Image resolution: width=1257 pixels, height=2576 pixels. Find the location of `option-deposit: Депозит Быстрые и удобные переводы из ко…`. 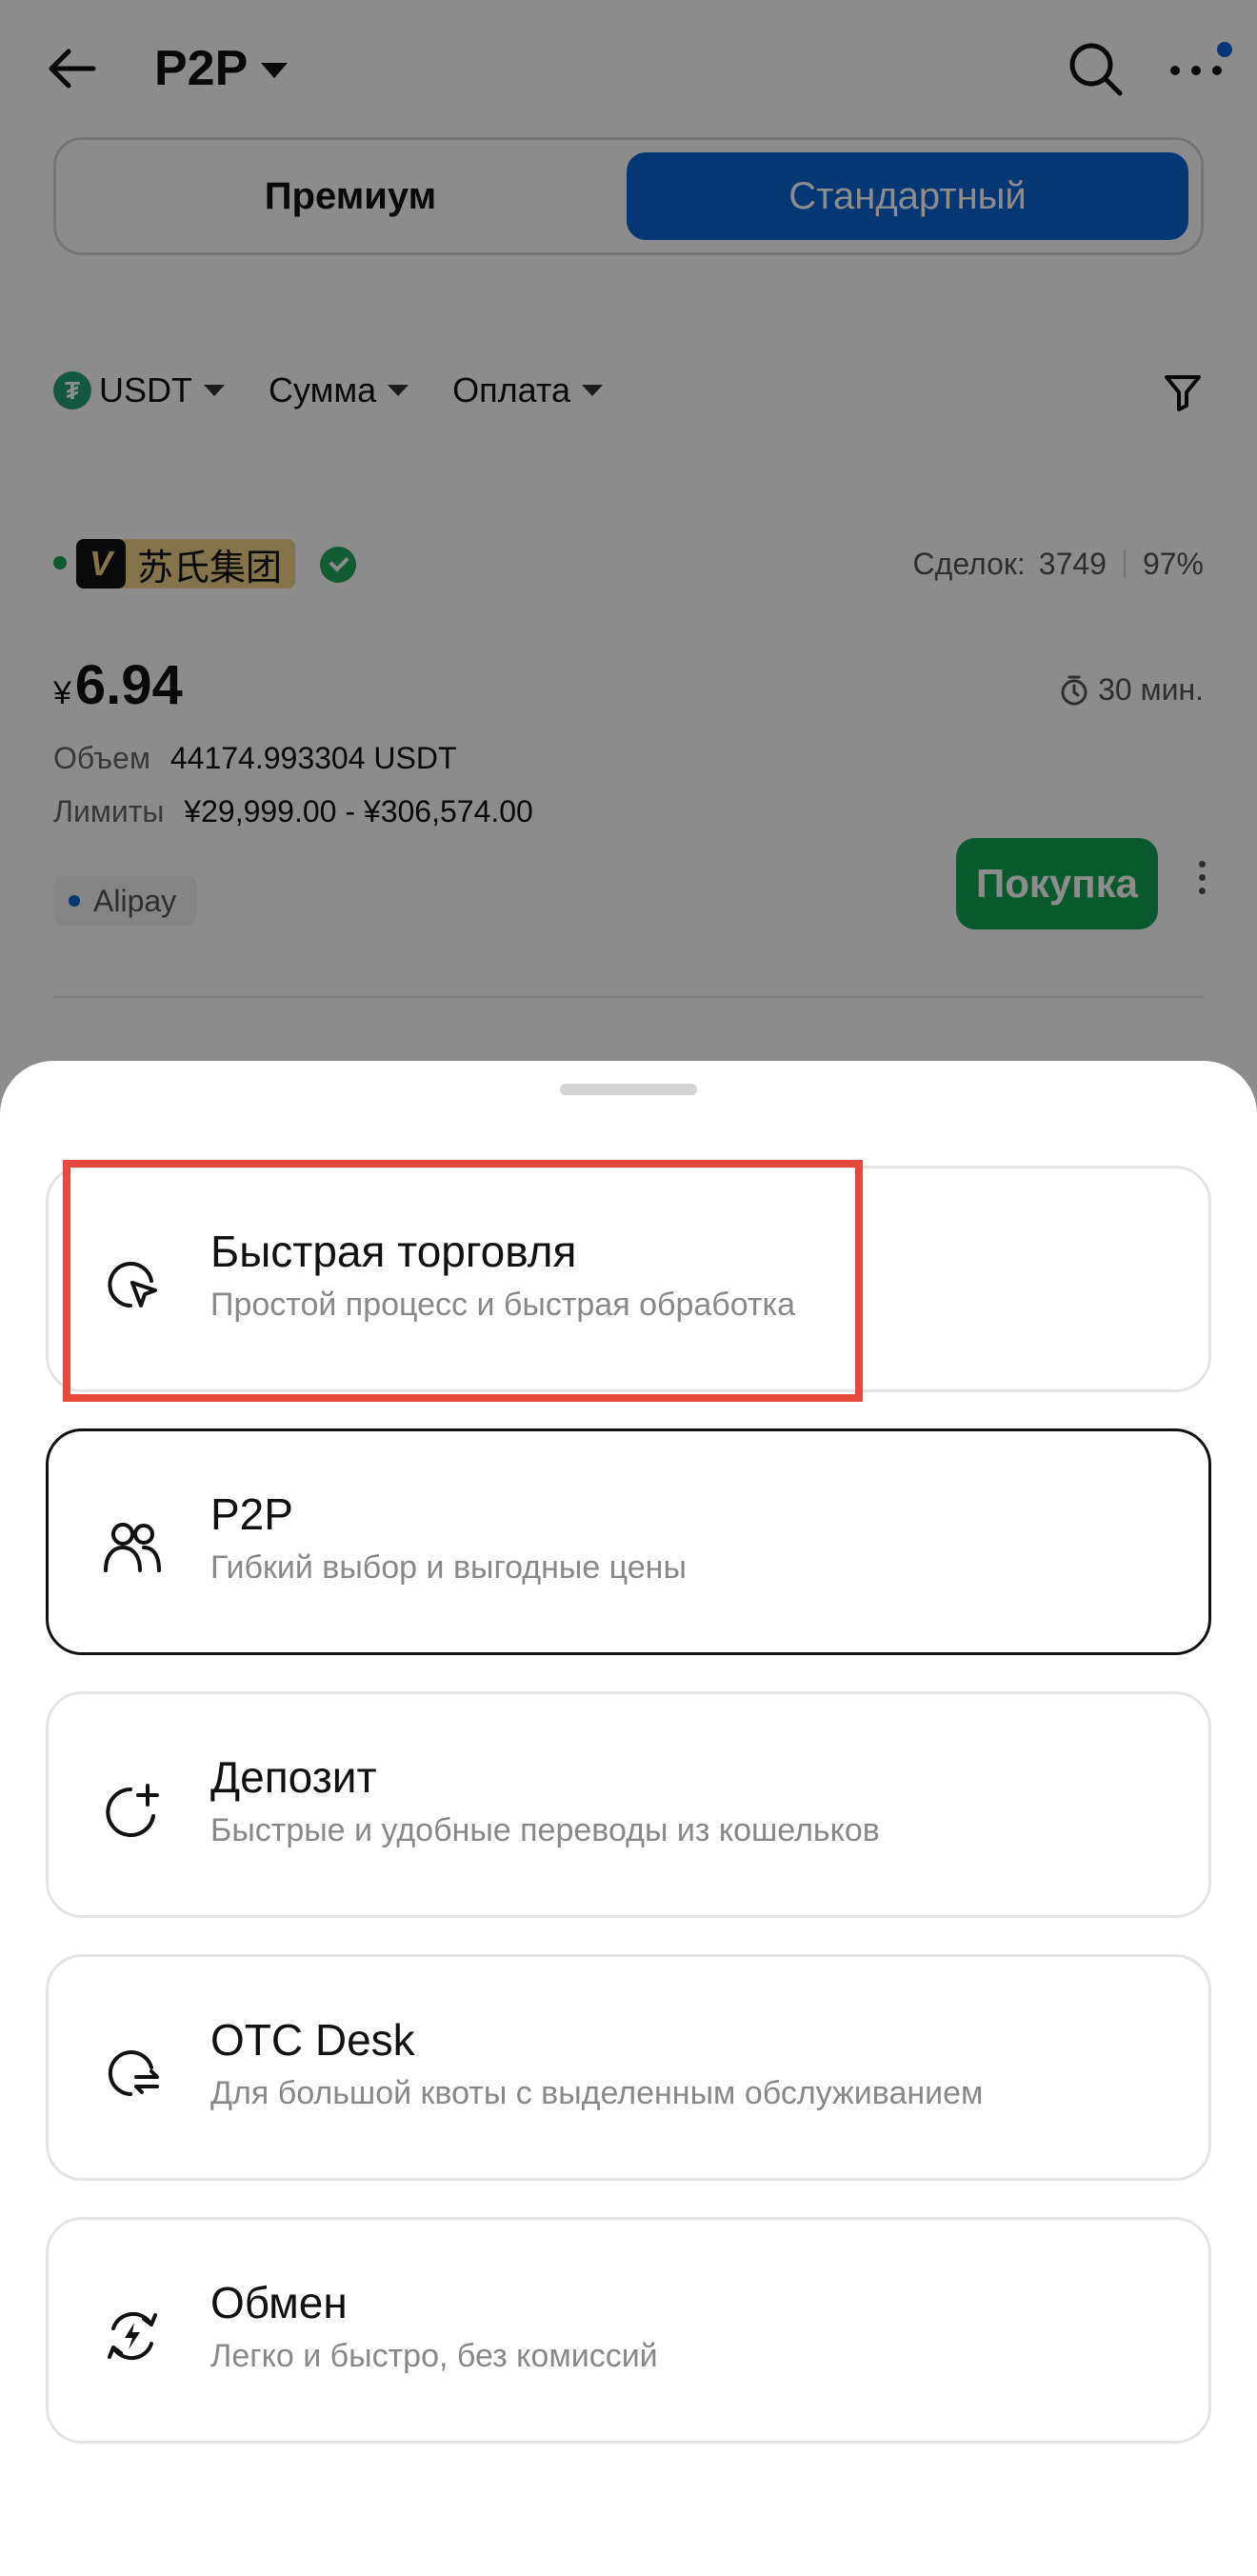

option-deposit: Депозит Быстрые и удобные переводы из ко… is located at coordinates (628, 1804).